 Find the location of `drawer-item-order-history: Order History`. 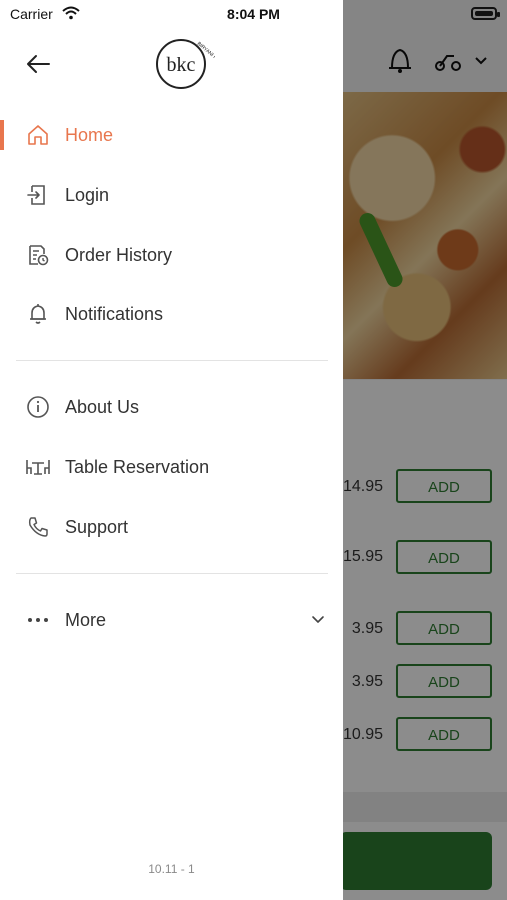

drawer-item-order-history: Order History is located at coordinates (171, 255).